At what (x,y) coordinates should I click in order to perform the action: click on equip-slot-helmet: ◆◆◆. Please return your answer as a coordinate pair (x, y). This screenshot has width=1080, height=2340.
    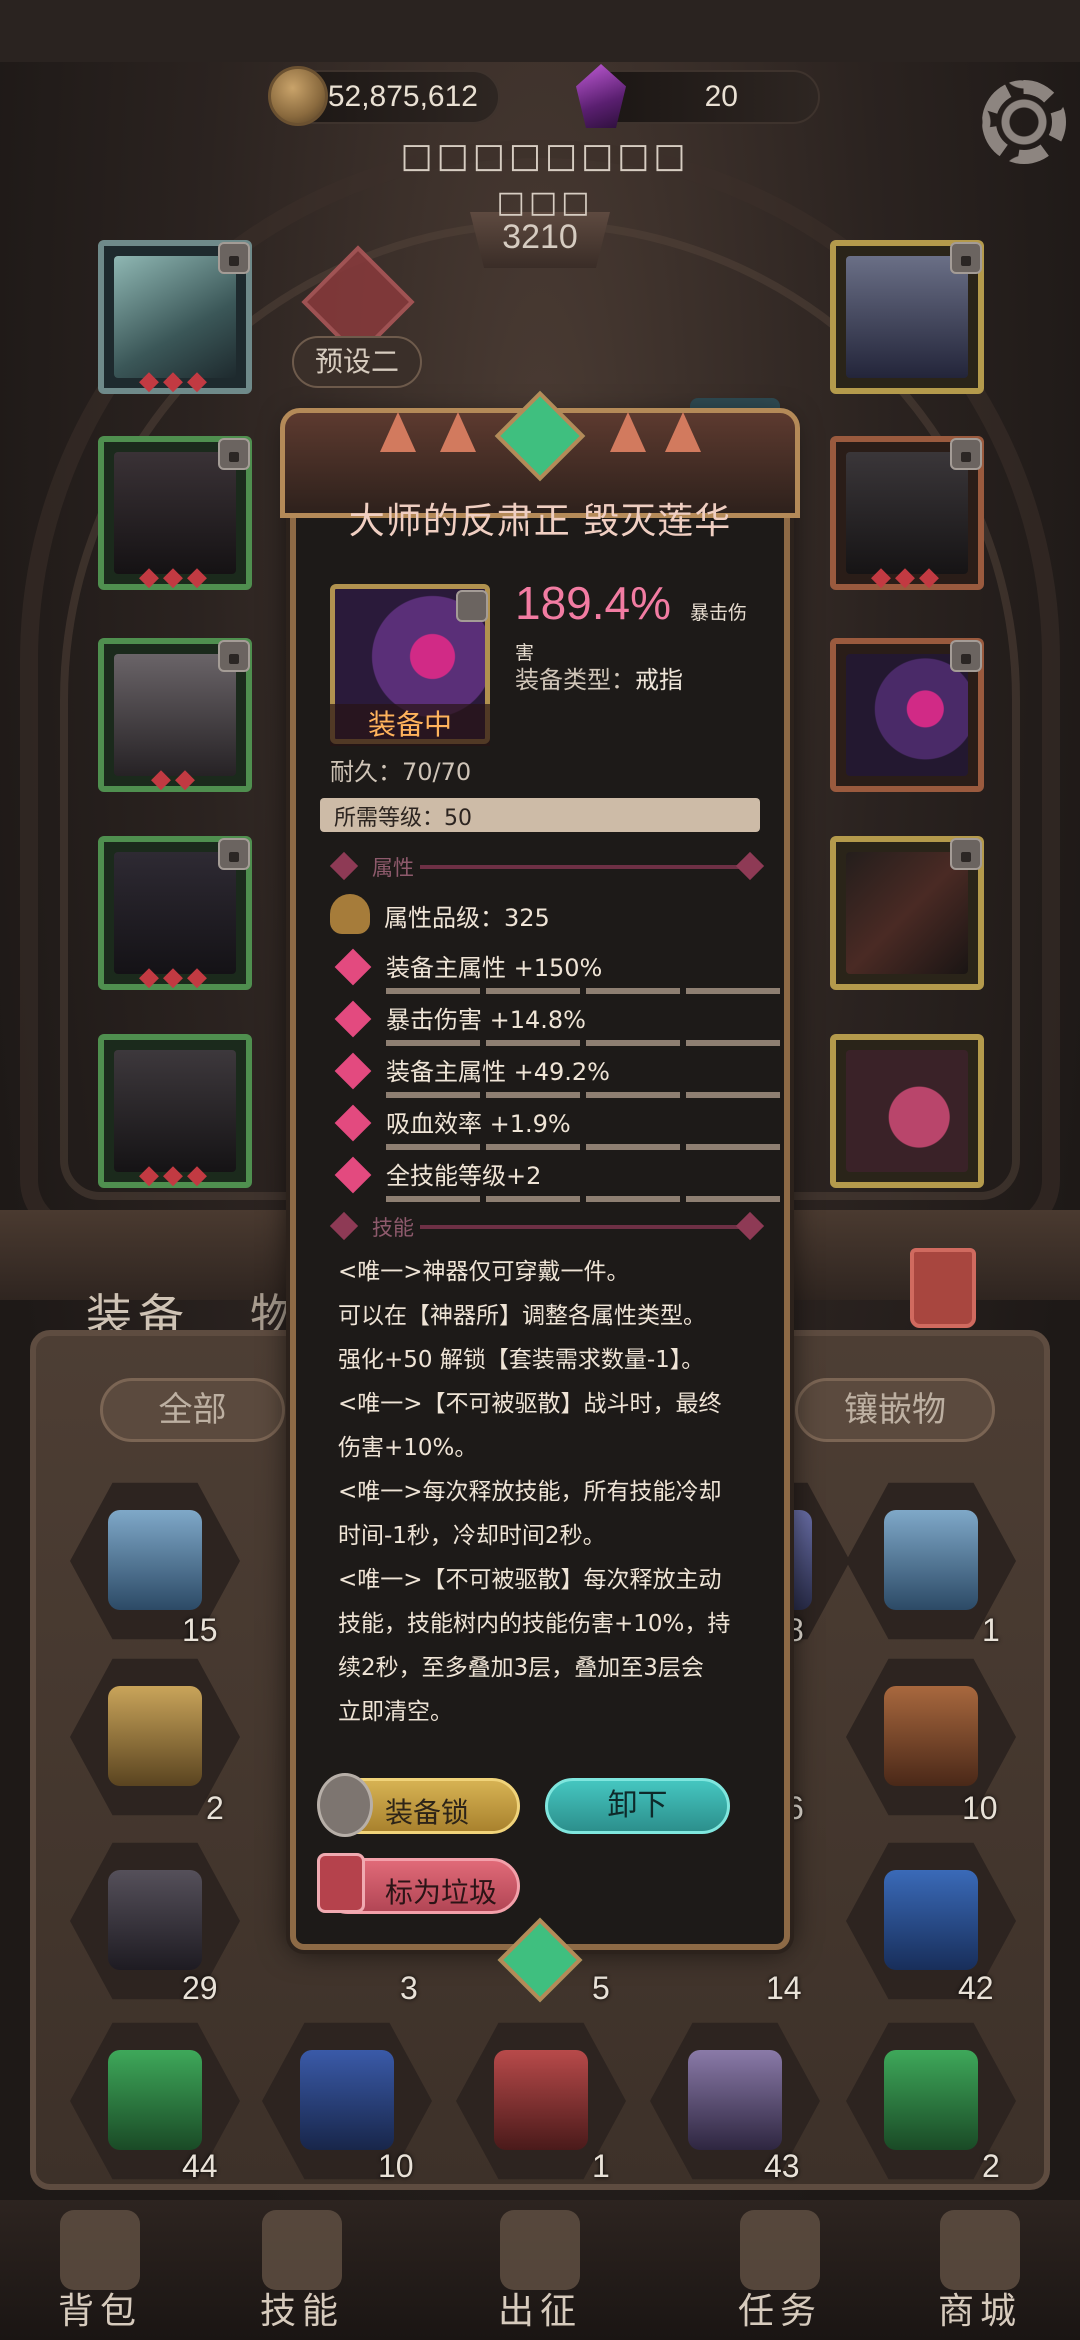
    Looking at the image, I should click on (175, 318).